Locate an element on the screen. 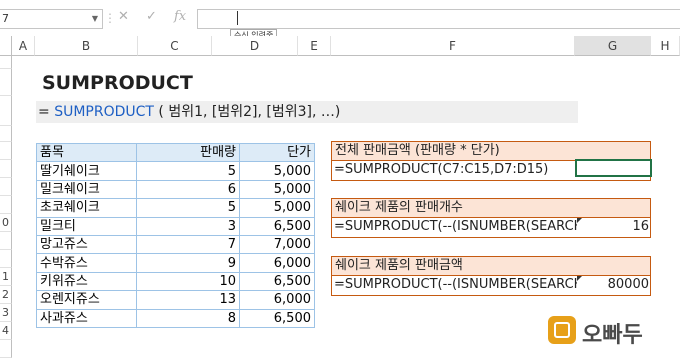  syntax-function: SUMPRODUCT is located at coordinates (104, 112).